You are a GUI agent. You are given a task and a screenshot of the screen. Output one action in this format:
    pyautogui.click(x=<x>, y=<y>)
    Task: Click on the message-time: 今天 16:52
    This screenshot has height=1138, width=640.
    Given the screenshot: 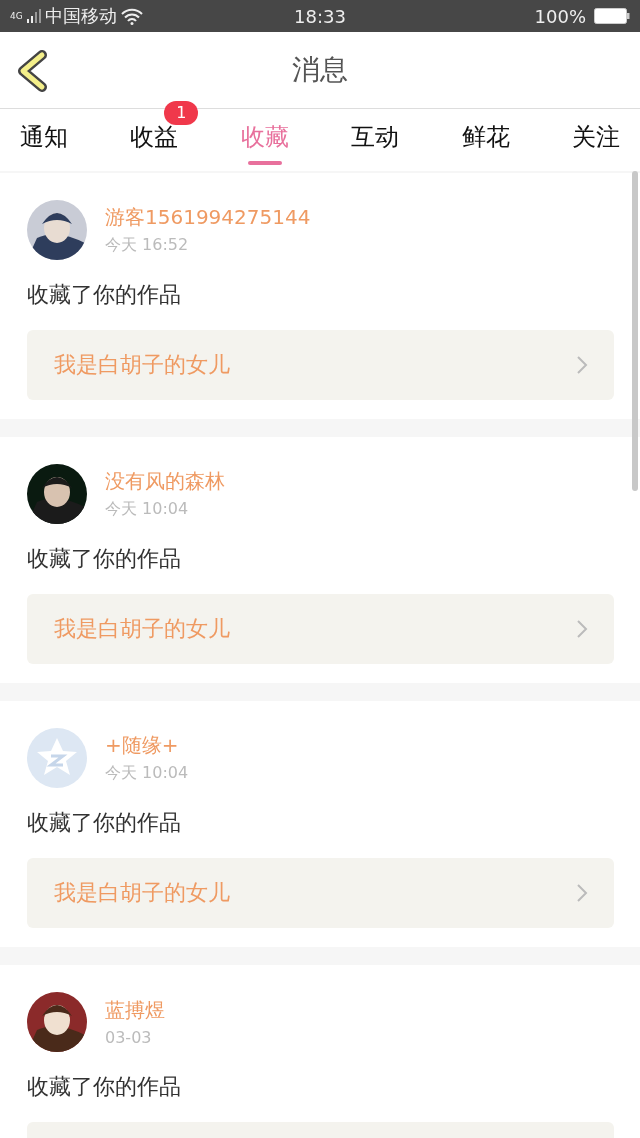 What is the action you would take?
    pyautogui.click(x=147, y=245)
    